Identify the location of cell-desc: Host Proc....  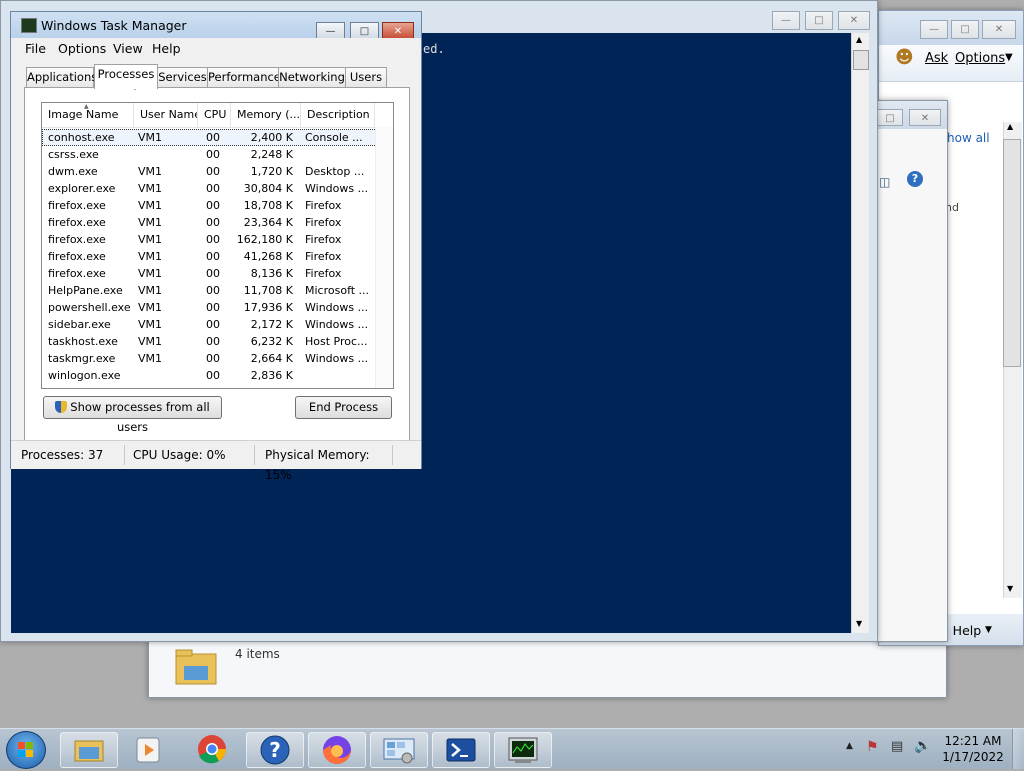
(336, 341).